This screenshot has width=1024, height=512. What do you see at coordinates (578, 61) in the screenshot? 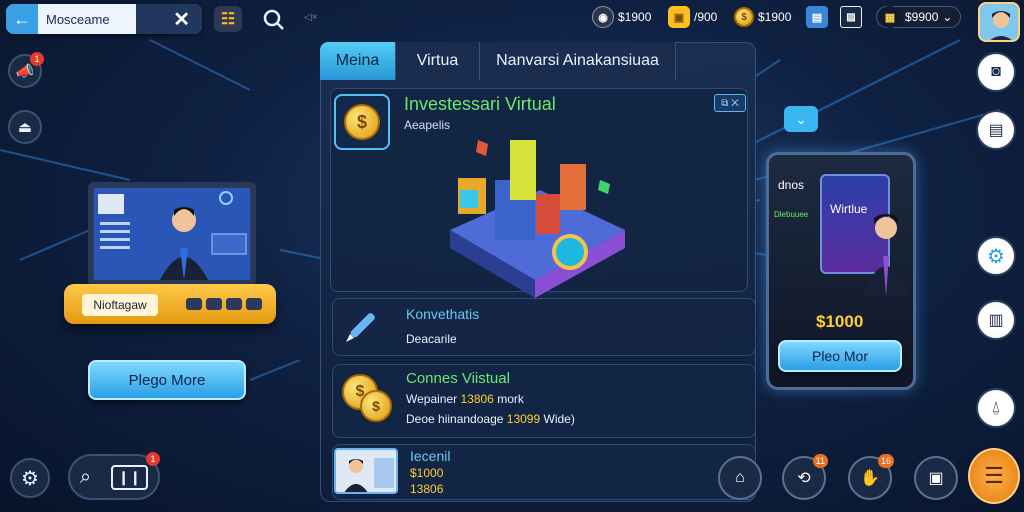
I see `tab-analysis: Nanvarsi Ainakansiuaa` at bounding box center [578, 61].